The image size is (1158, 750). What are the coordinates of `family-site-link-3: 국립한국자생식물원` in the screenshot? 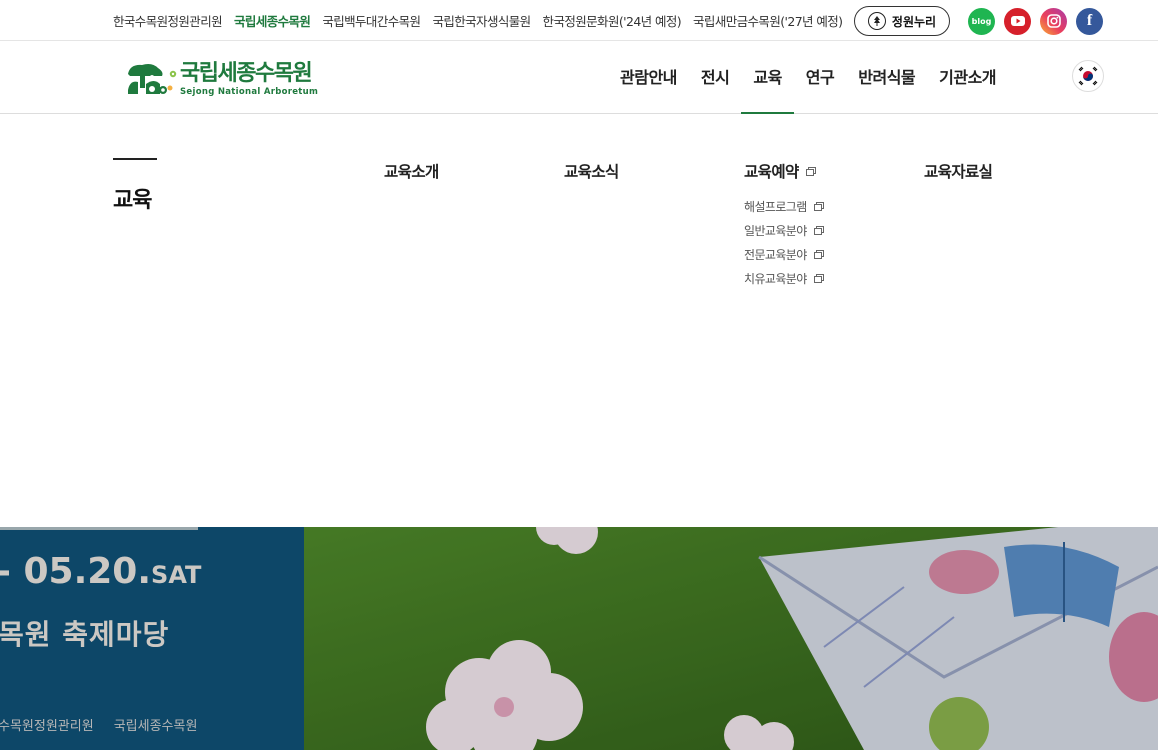 It's located at (481, 20).